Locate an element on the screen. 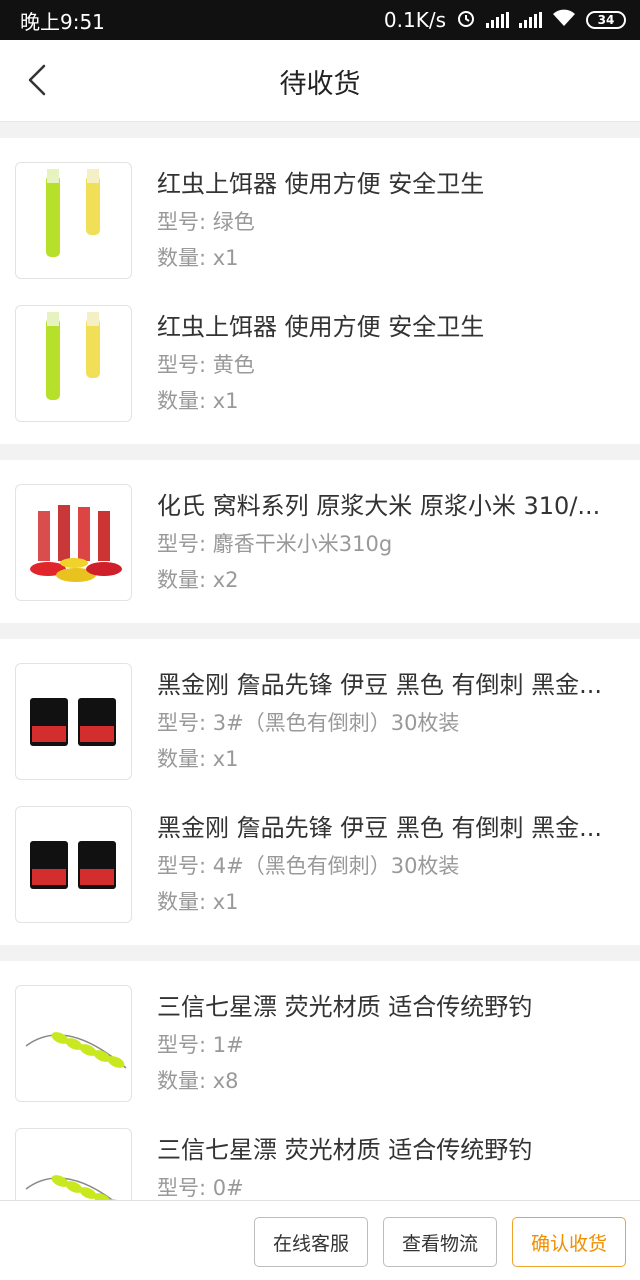 This screenshot has width=640, height=1280. alarm-icon is located at coordinates (466, 20).